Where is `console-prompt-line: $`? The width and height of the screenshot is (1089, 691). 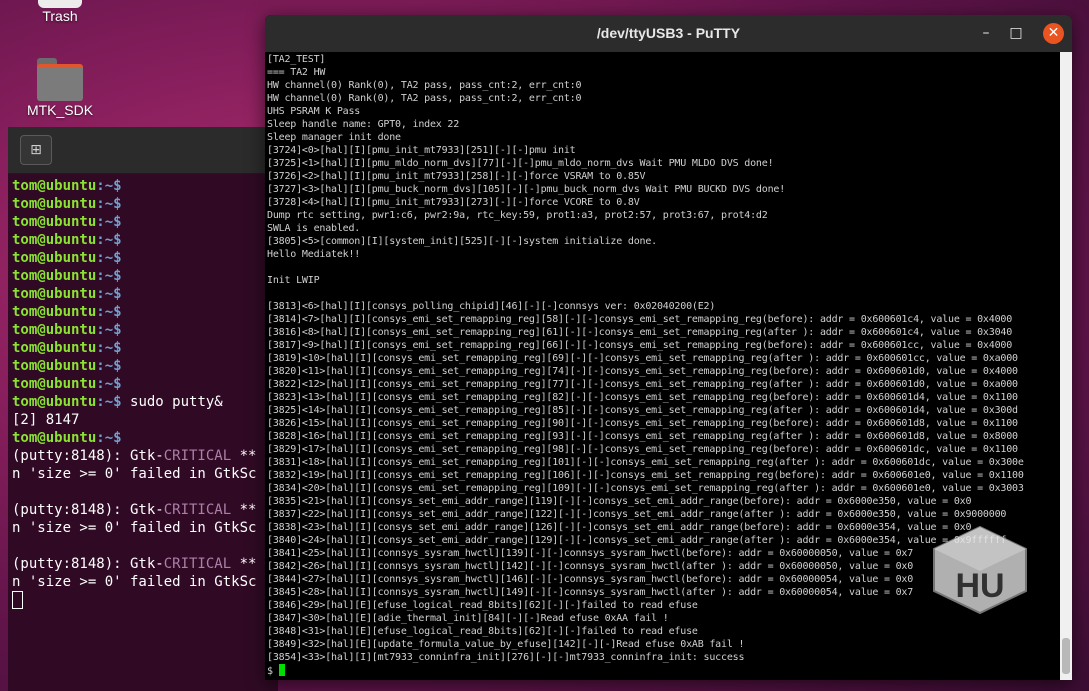 console-prompt-line: $ is located at coordinates (663, 671).